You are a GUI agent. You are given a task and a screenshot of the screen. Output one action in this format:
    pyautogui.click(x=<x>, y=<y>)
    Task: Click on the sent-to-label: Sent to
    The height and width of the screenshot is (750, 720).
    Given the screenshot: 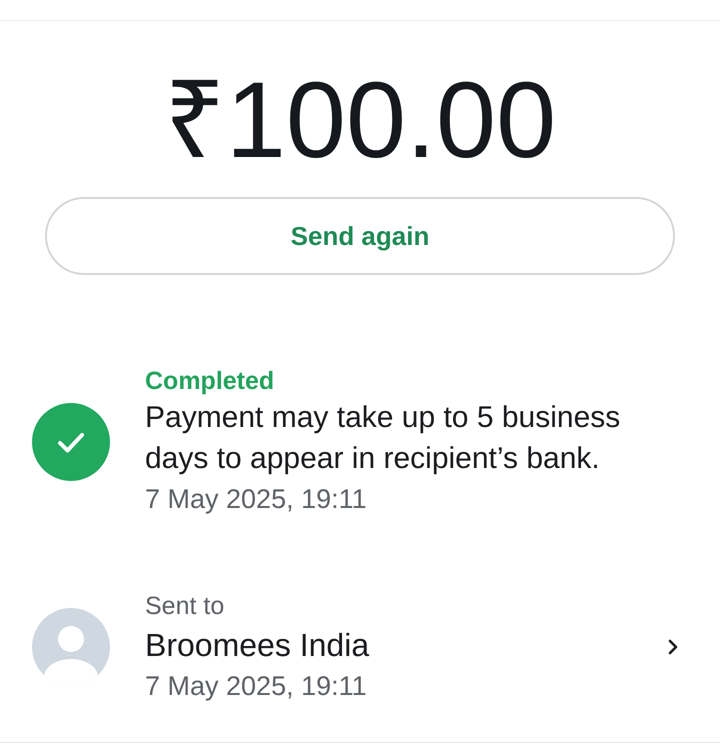 What is the action you would take?
    pyautogui.click(x=185, y=606)
    